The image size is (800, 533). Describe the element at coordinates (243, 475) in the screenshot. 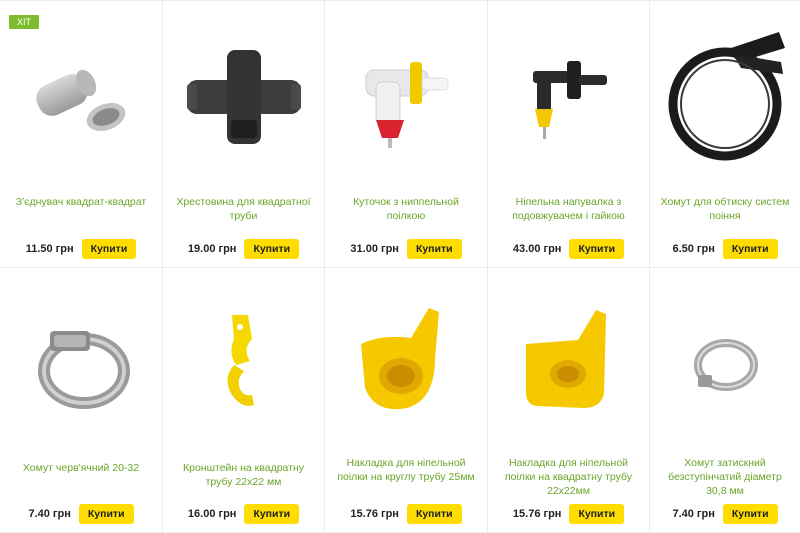

I see `product-title: Кронштейн на квадратну трубу 22х22 мм` at that location.